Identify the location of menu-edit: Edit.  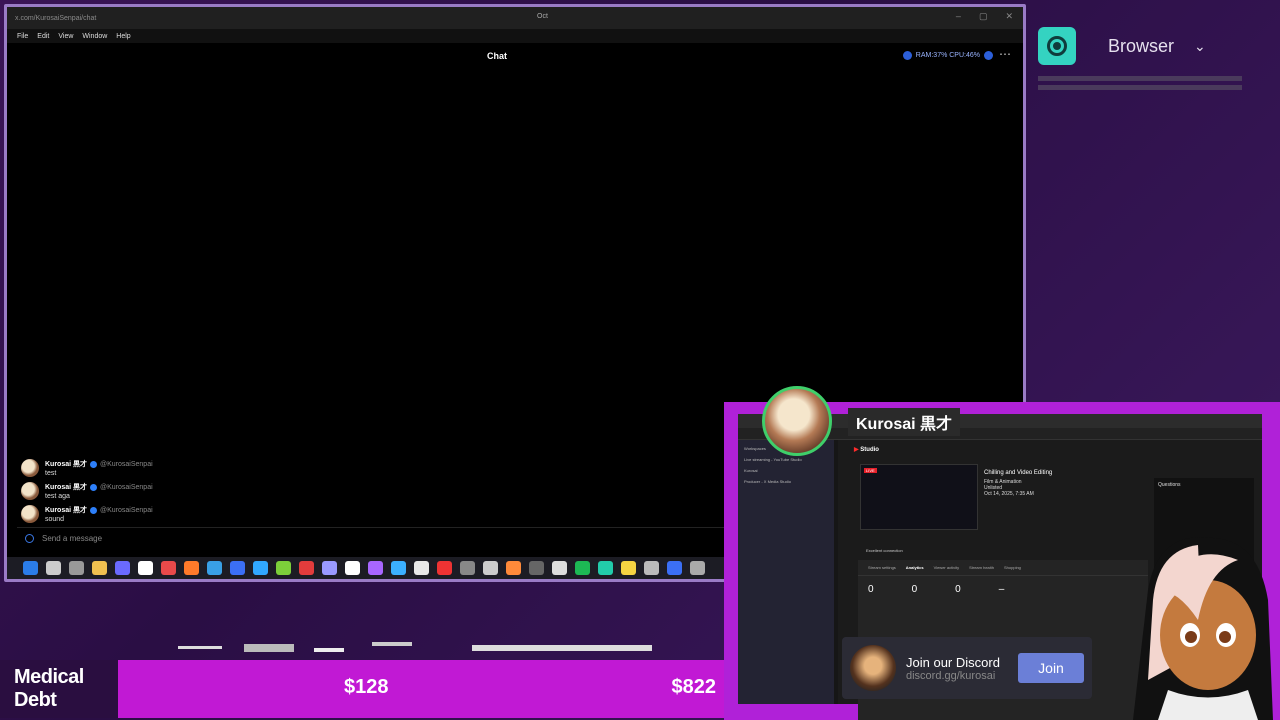
(43, 36).